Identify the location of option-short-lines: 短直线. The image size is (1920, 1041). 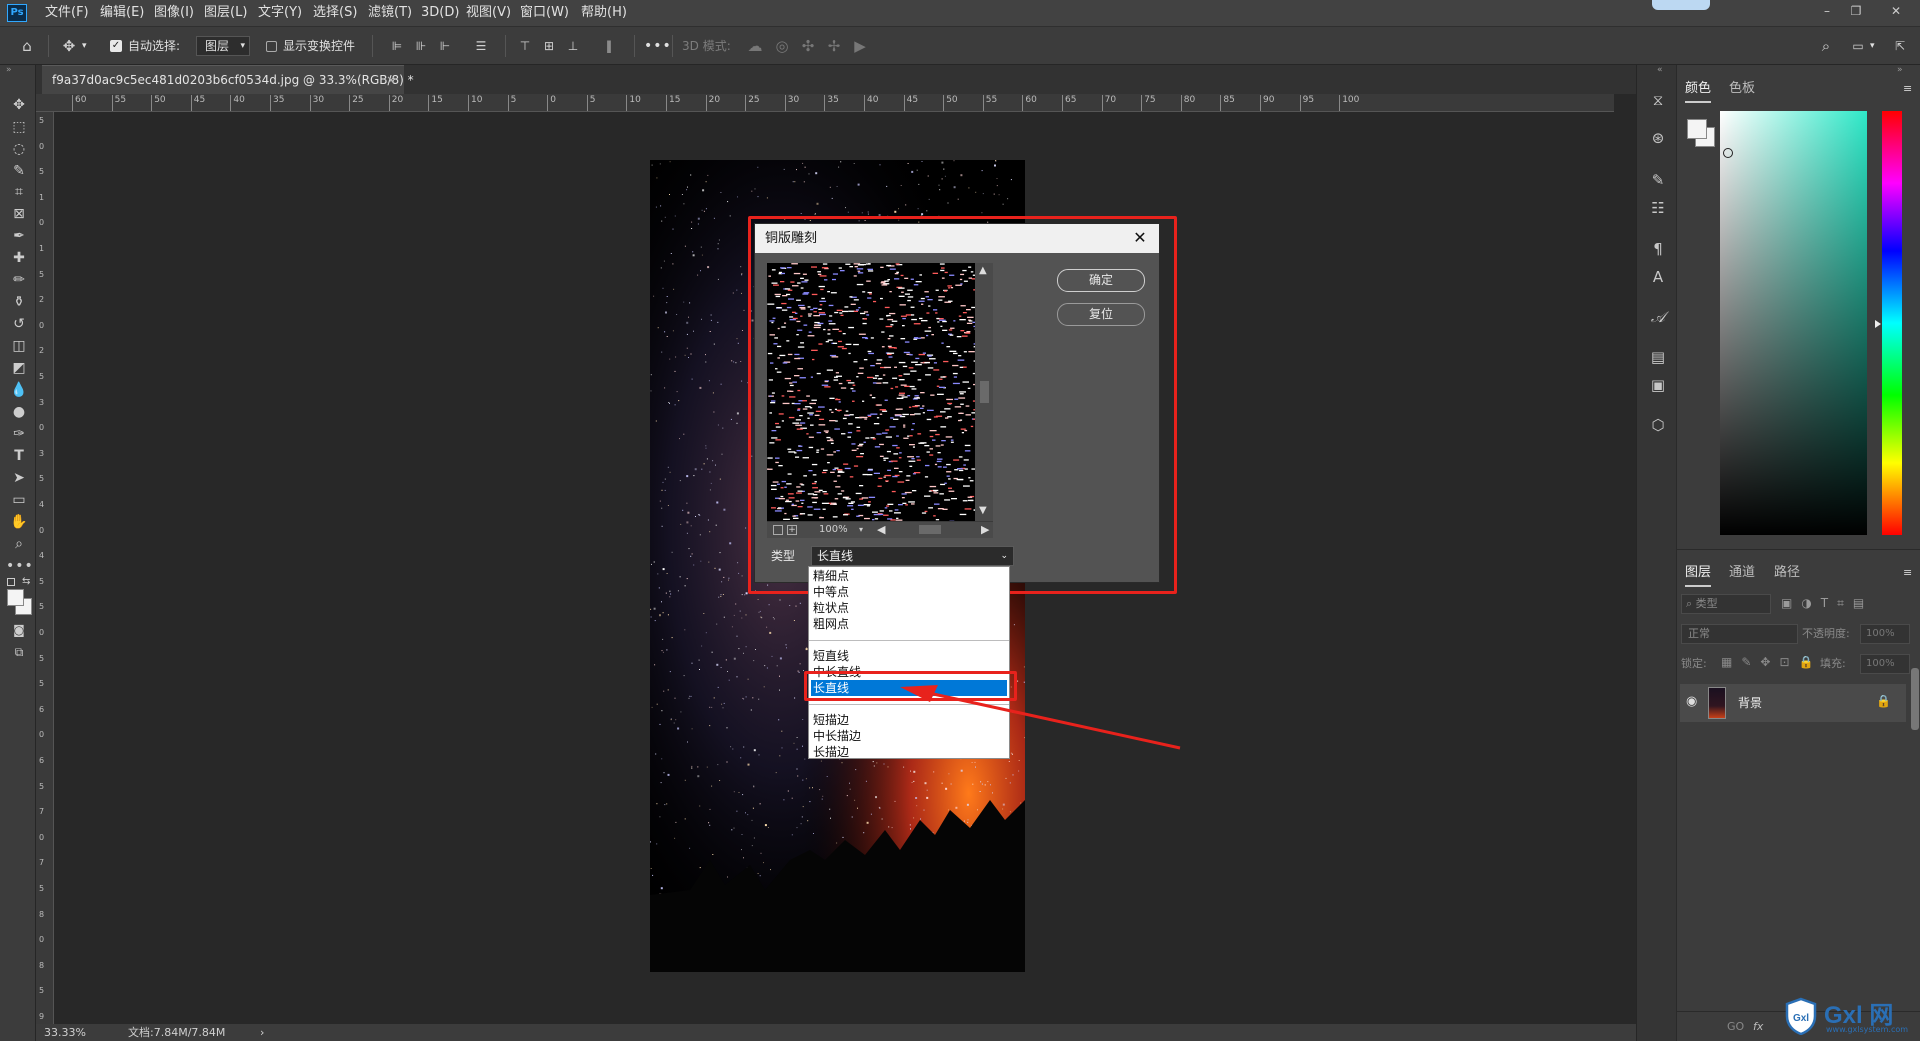
(909, 656).